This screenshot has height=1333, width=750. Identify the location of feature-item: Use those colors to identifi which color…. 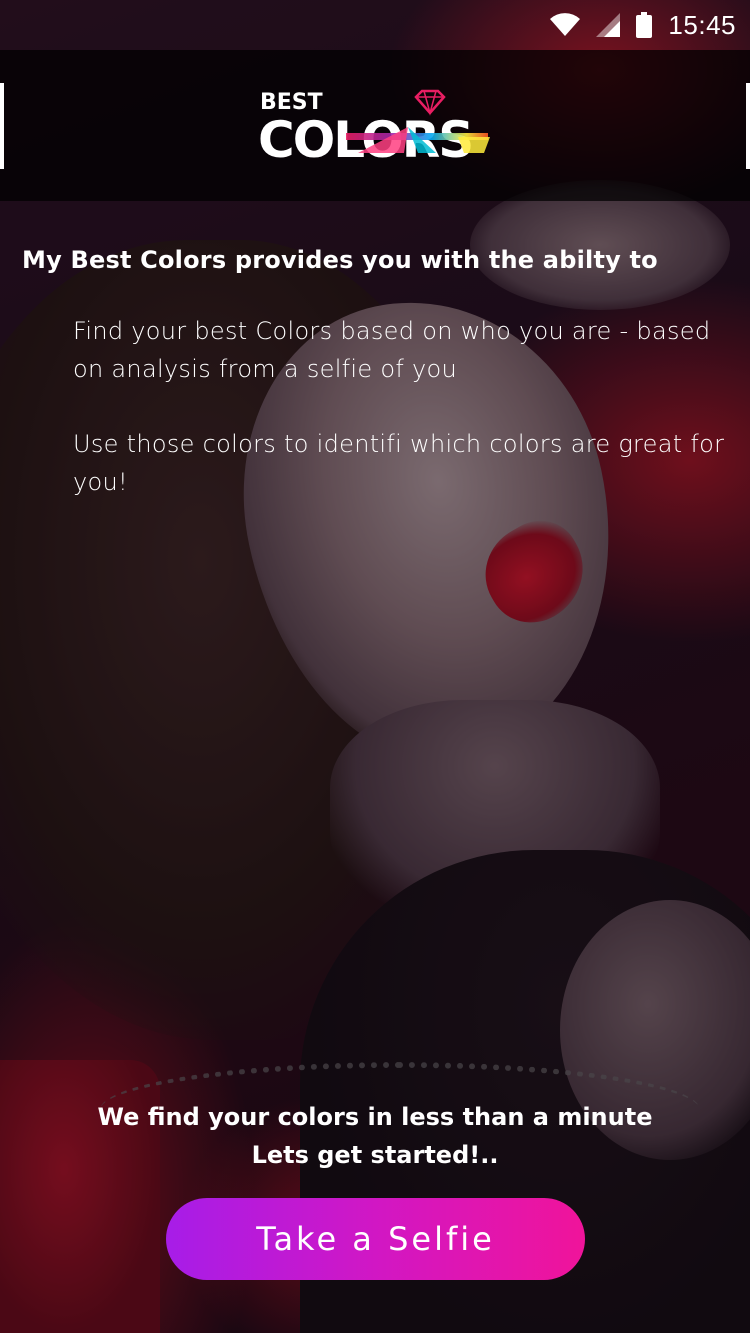
(399, 463).